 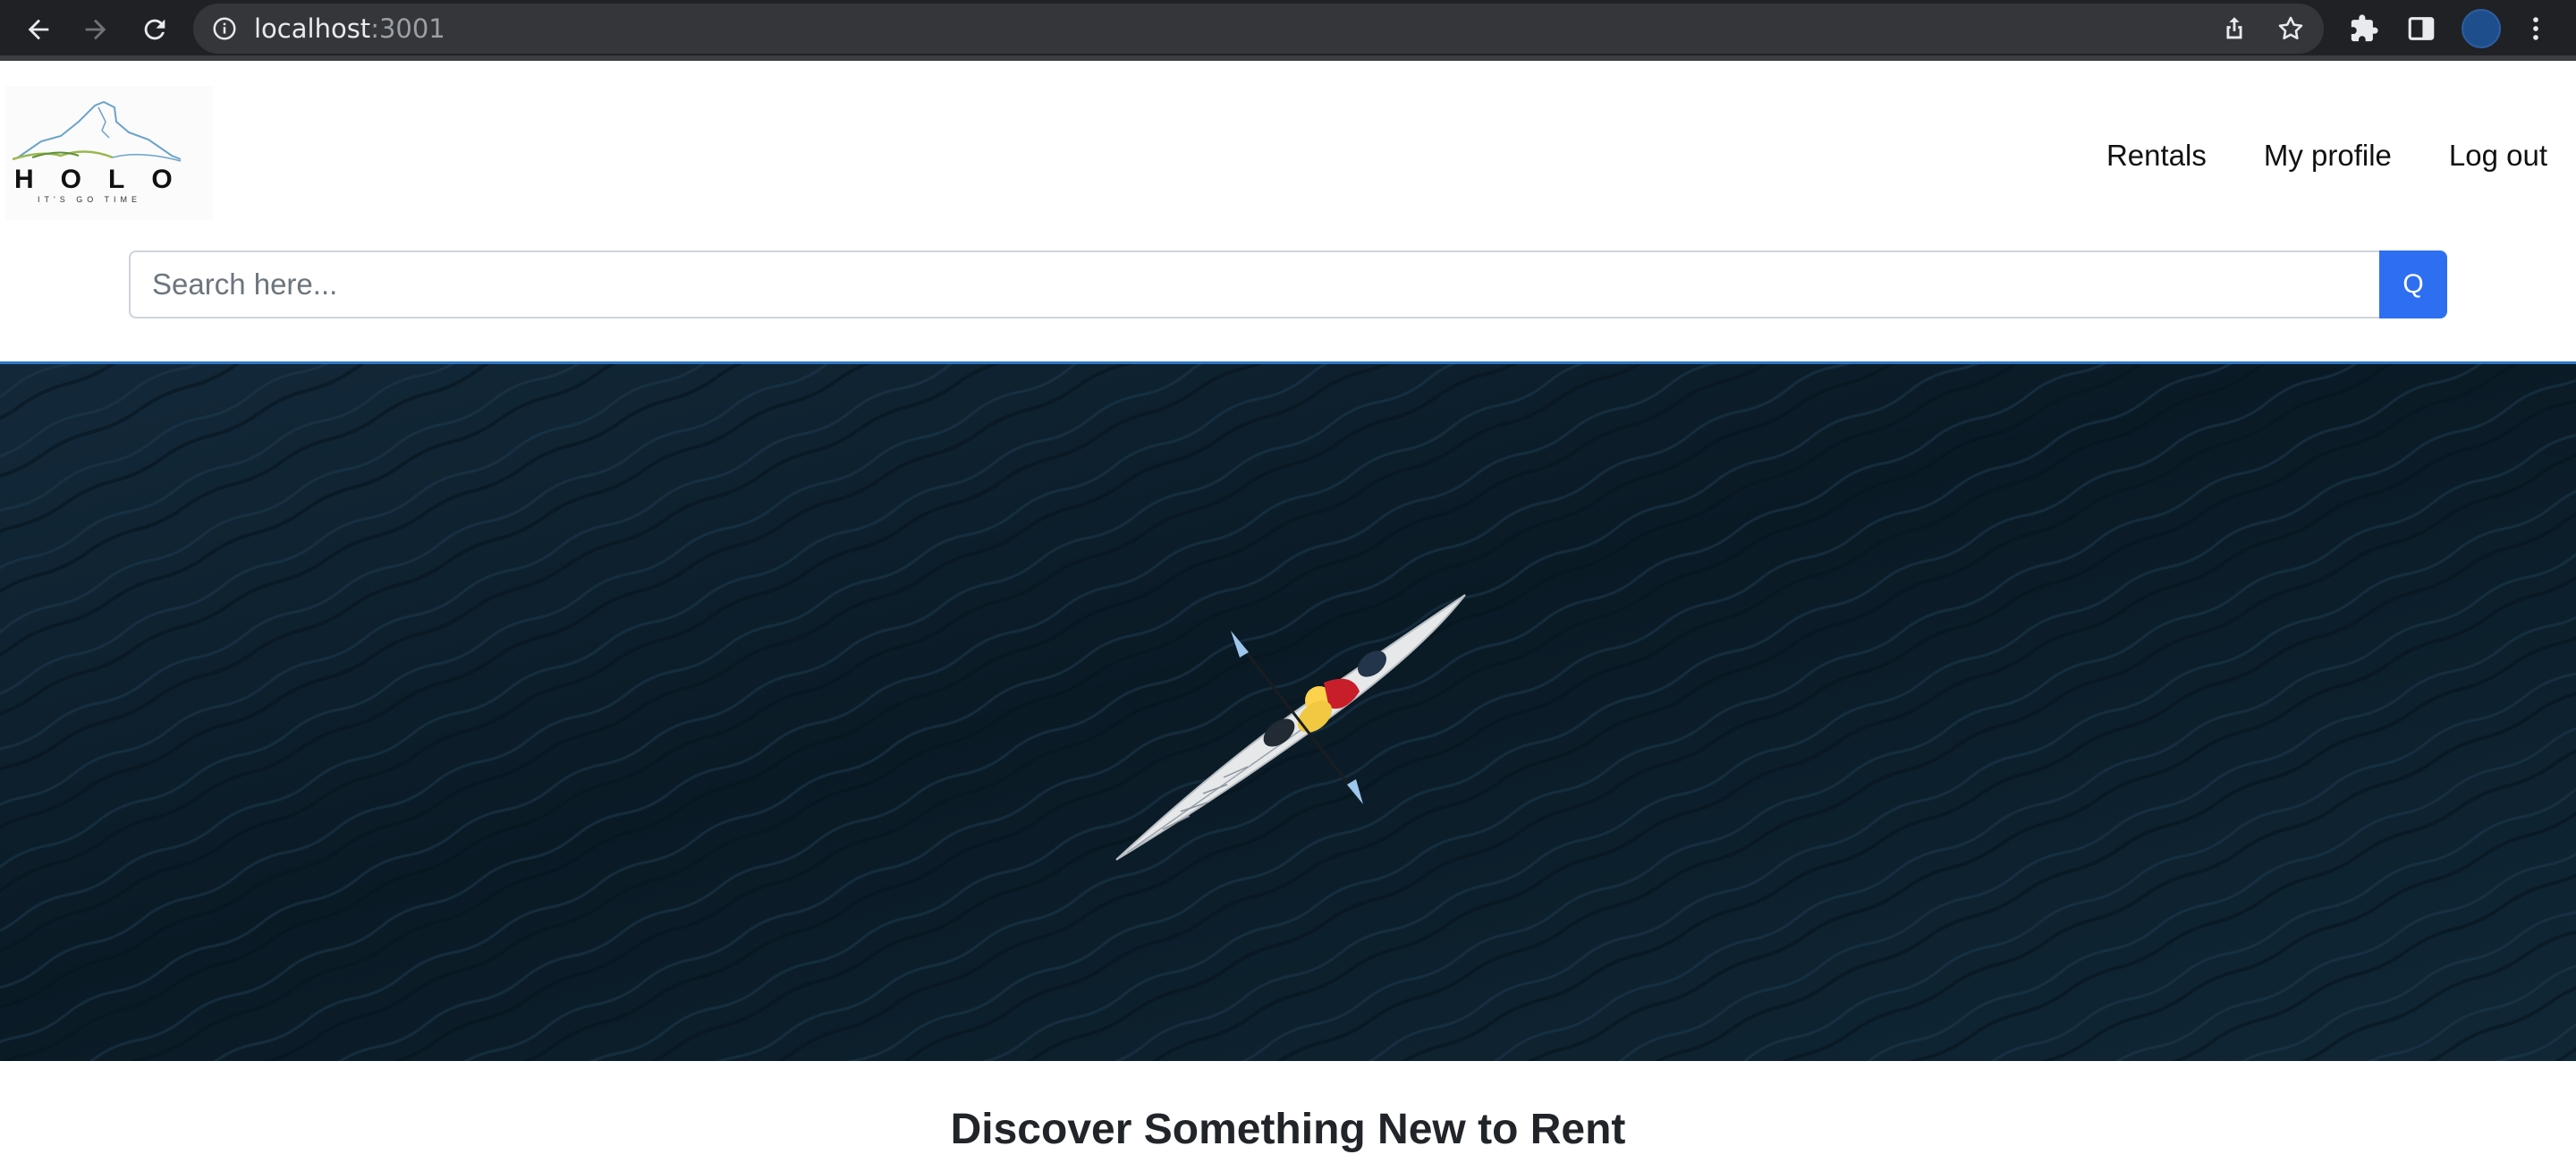 What do you see at coordinates (1288, 58) in the screenshot?
I see `toolbar-divider` at bounding box center [1288, 58].